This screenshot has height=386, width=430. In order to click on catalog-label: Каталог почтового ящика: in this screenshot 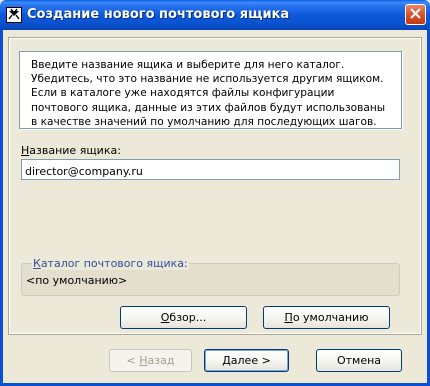, I will do `click(110, 263)`.